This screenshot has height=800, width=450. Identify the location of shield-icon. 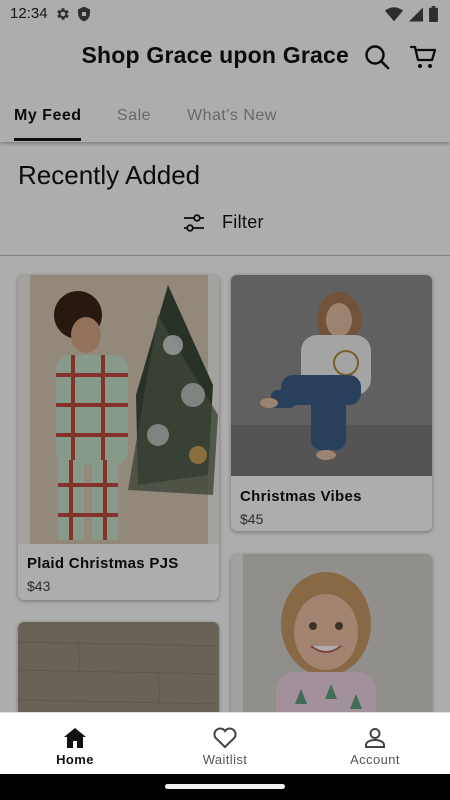
(84, 14).